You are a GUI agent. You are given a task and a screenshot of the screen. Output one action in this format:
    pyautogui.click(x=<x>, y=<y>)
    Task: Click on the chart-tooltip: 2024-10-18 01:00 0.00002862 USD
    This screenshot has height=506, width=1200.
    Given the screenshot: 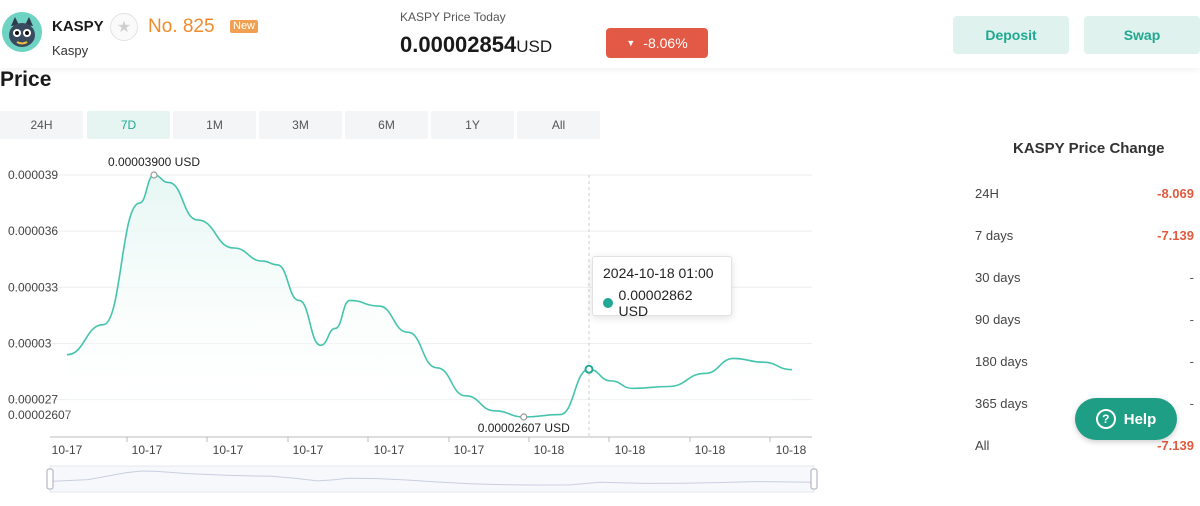 What is the action you would take?
    pyautogui.click(x=662, y=287)
    